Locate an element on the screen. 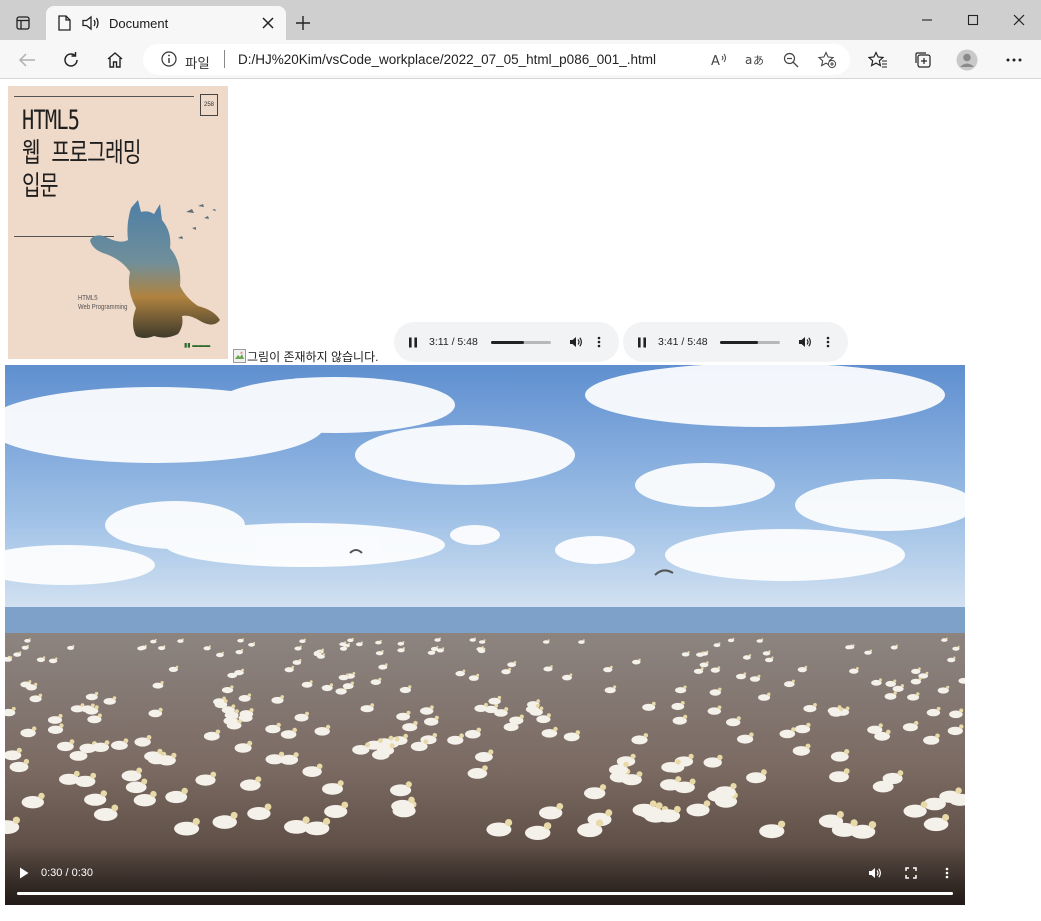 This screenshot has width=1041, height=921. tab-title: Document is located at coordinates (139, 23).